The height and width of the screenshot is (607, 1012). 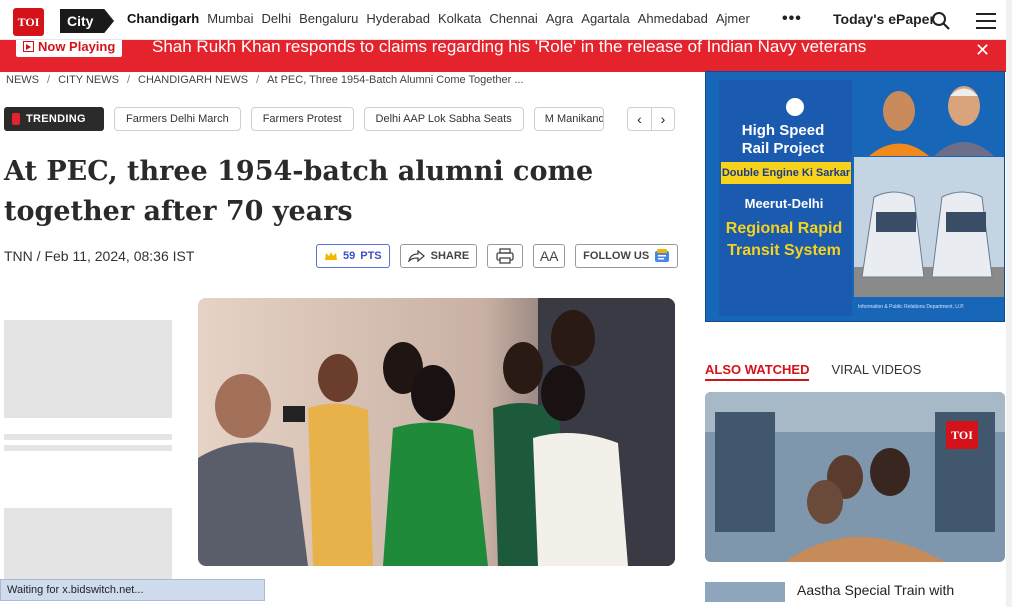 I want to click on city-link-delhi: Delhi, so click(x=276, y=18).